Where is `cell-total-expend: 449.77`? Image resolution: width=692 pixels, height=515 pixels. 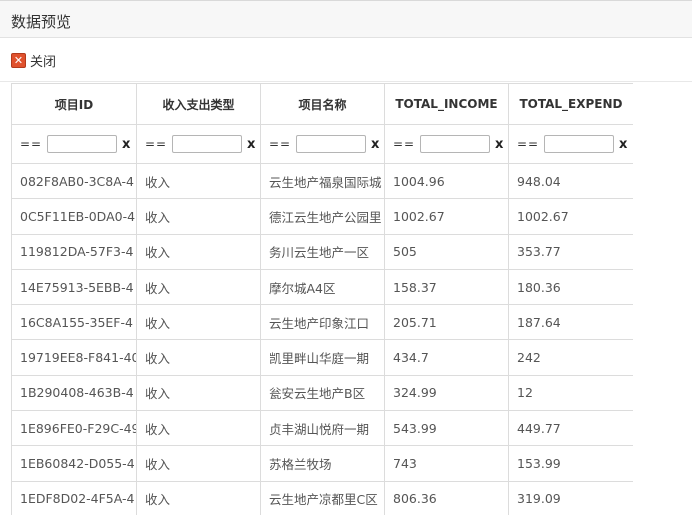 cell-total-expend: 449.77 is located at coordinates (570, 428).